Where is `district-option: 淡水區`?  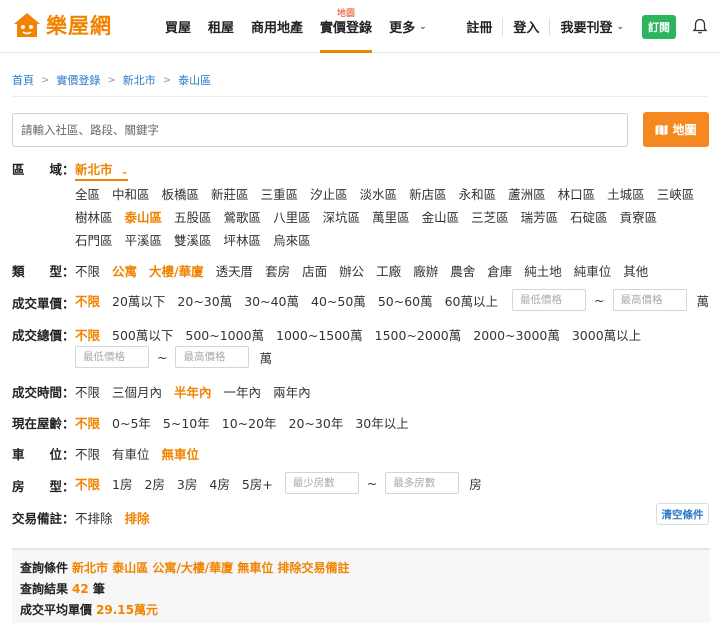 district-option: 淡水區 is located at coordinates (379, 193).